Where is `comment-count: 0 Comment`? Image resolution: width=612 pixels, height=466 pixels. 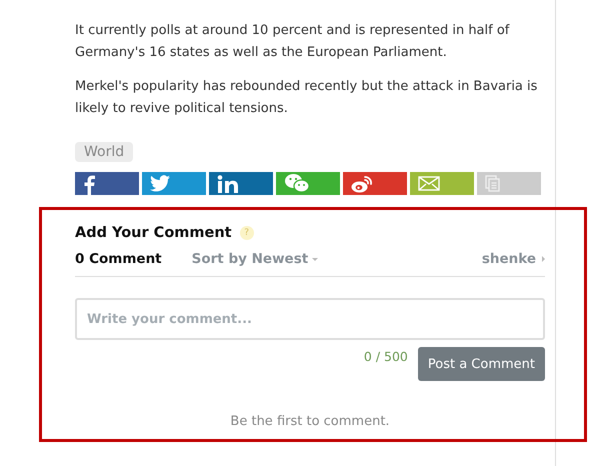
comment-count: 0 Comment is located at coordinates (118, 259).